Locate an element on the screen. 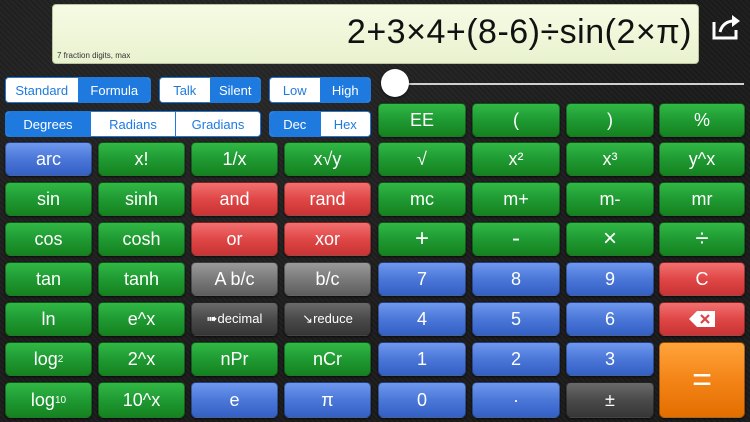 Image resolution: width=750 pixels, height=422 pixels. sin-key: sin is located at coordinates (48, 199).